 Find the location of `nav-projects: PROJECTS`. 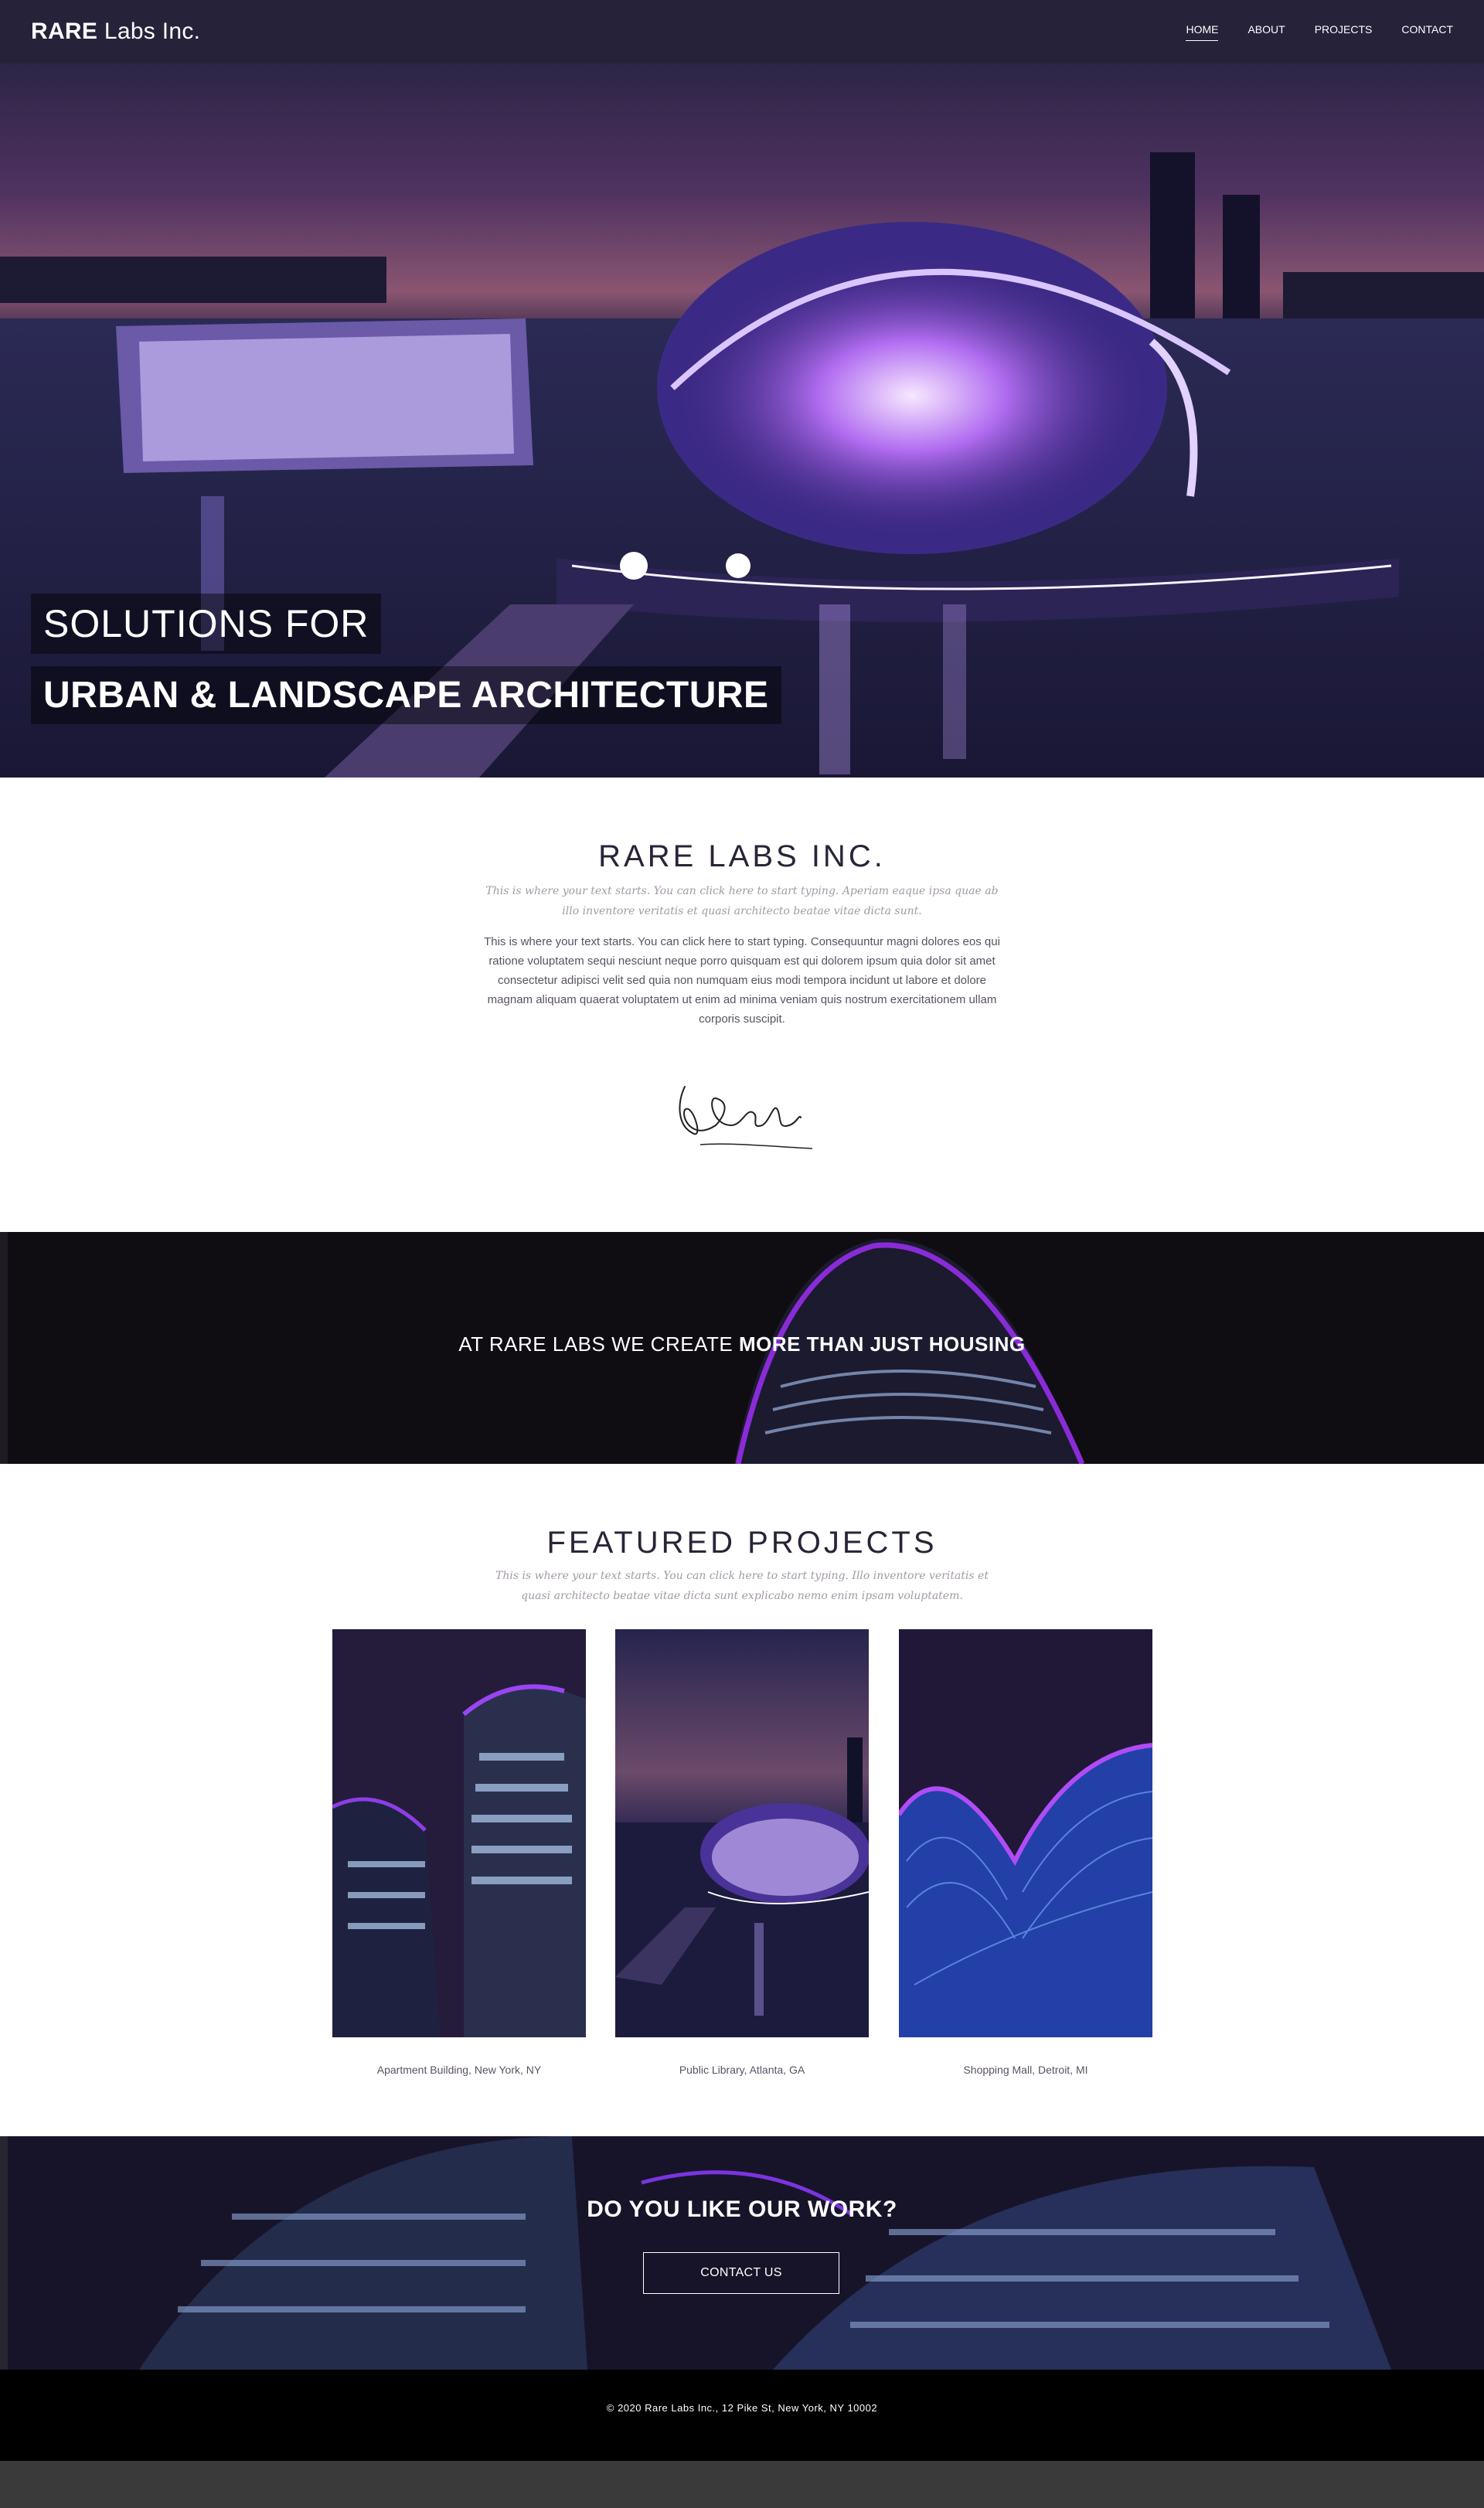

nav-projects: PROJECTS is located at coordinates (1344, 32).